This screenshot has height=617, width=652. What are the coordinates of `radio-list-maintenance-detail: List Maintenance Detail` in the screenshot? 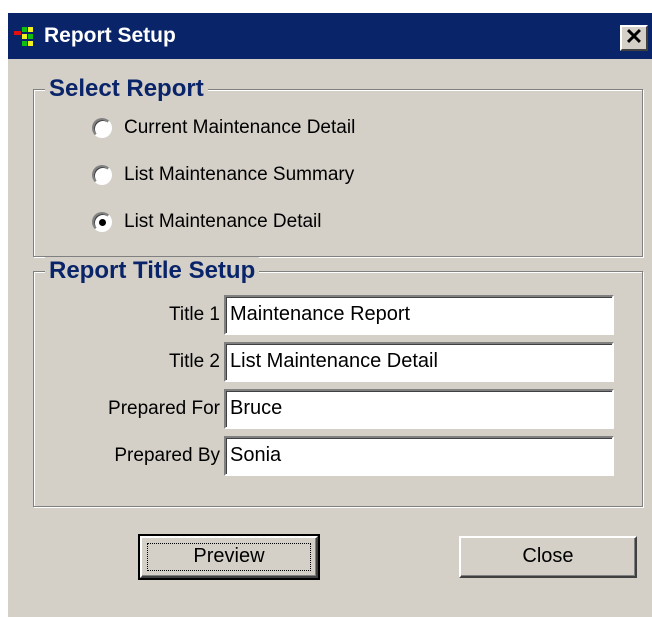 It's located at (207, 222).